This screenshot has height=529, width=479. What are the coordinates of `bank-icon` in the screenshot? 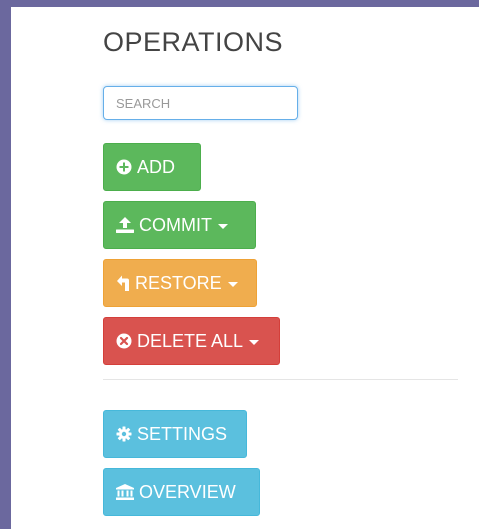 It's located at (125, 492).